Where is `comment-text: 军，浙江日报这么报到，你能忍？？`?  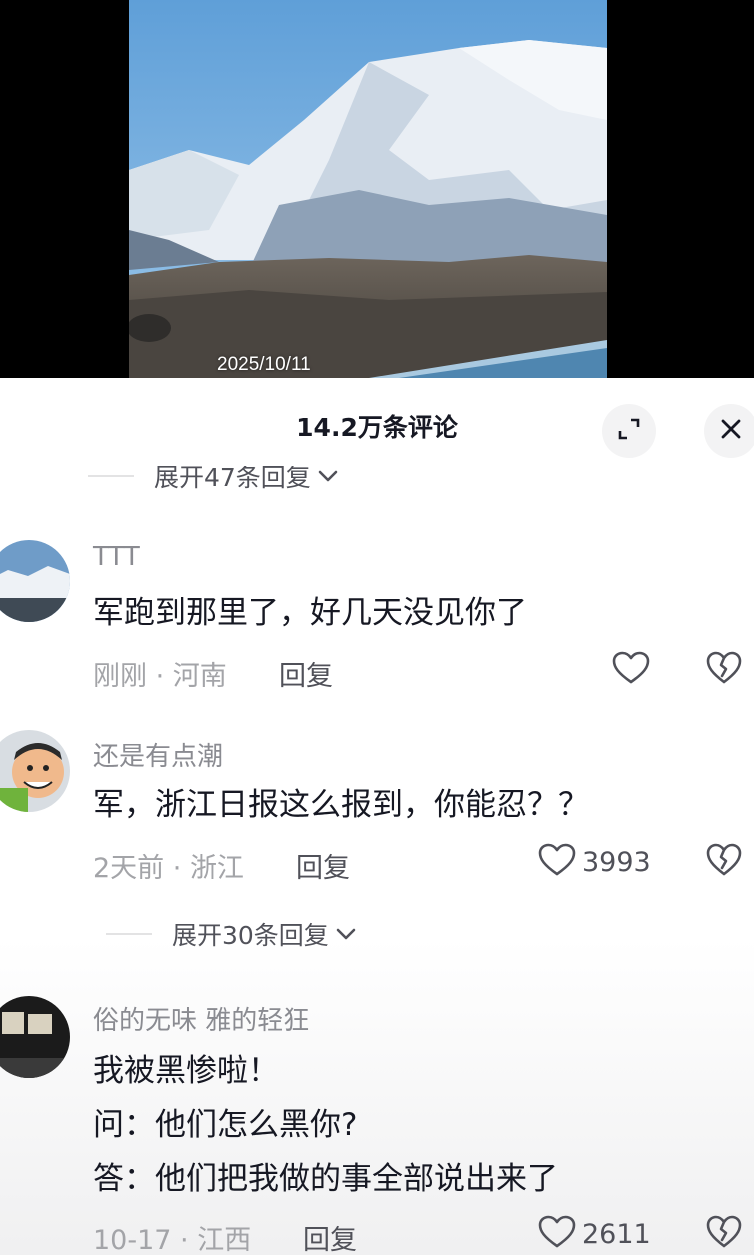 comment-text: 军，浙江日报这么报到，你能忍？？ is located at coordinates (341, 805).